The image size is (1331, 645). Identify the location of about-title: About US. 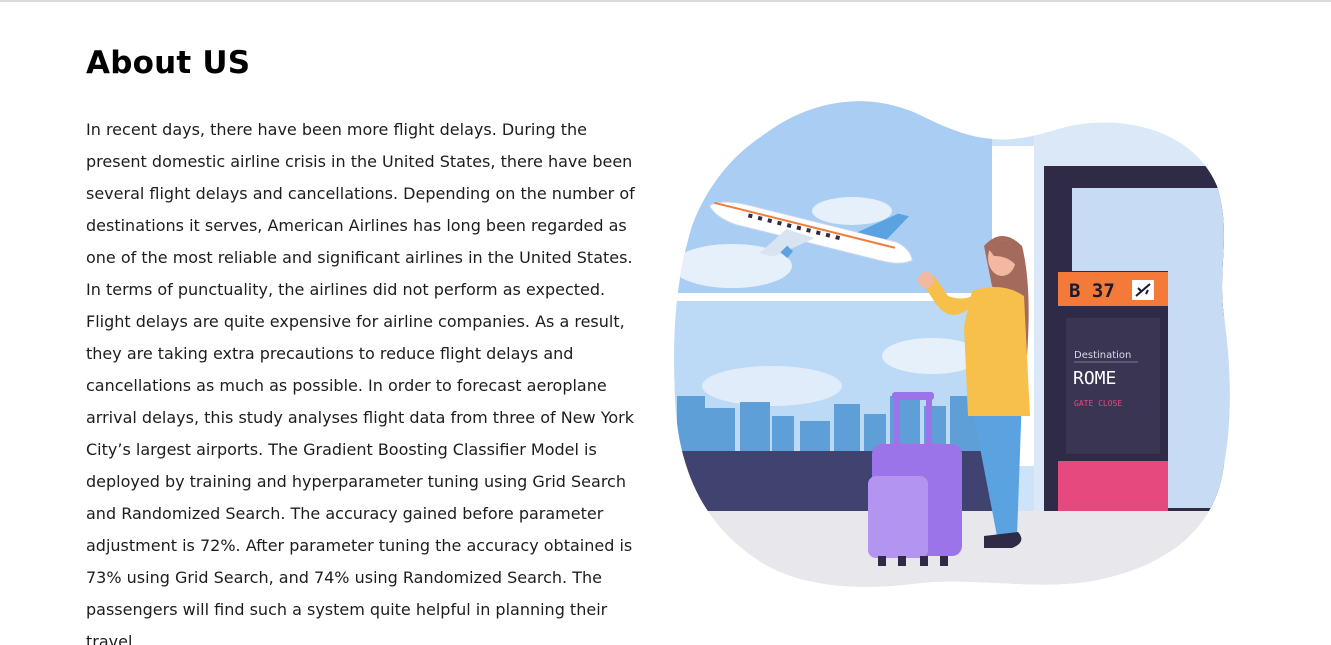
(168, 63).